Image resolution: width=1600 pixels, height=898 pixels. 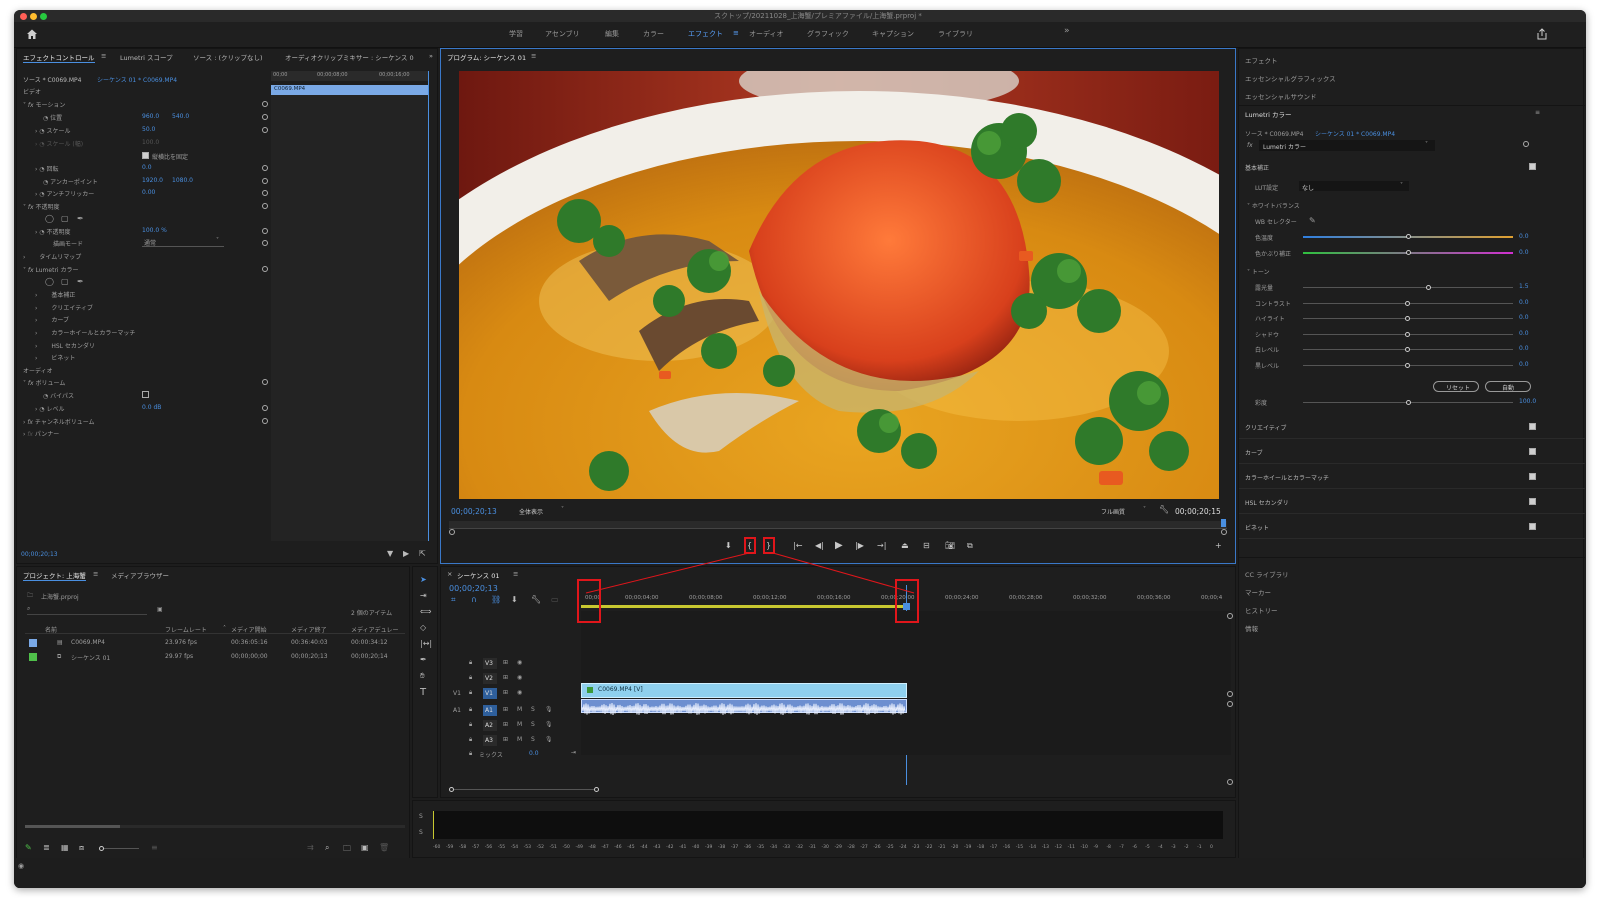 I want to click on lumetri-section-label: ビネット, so click(x=1257, y=528).